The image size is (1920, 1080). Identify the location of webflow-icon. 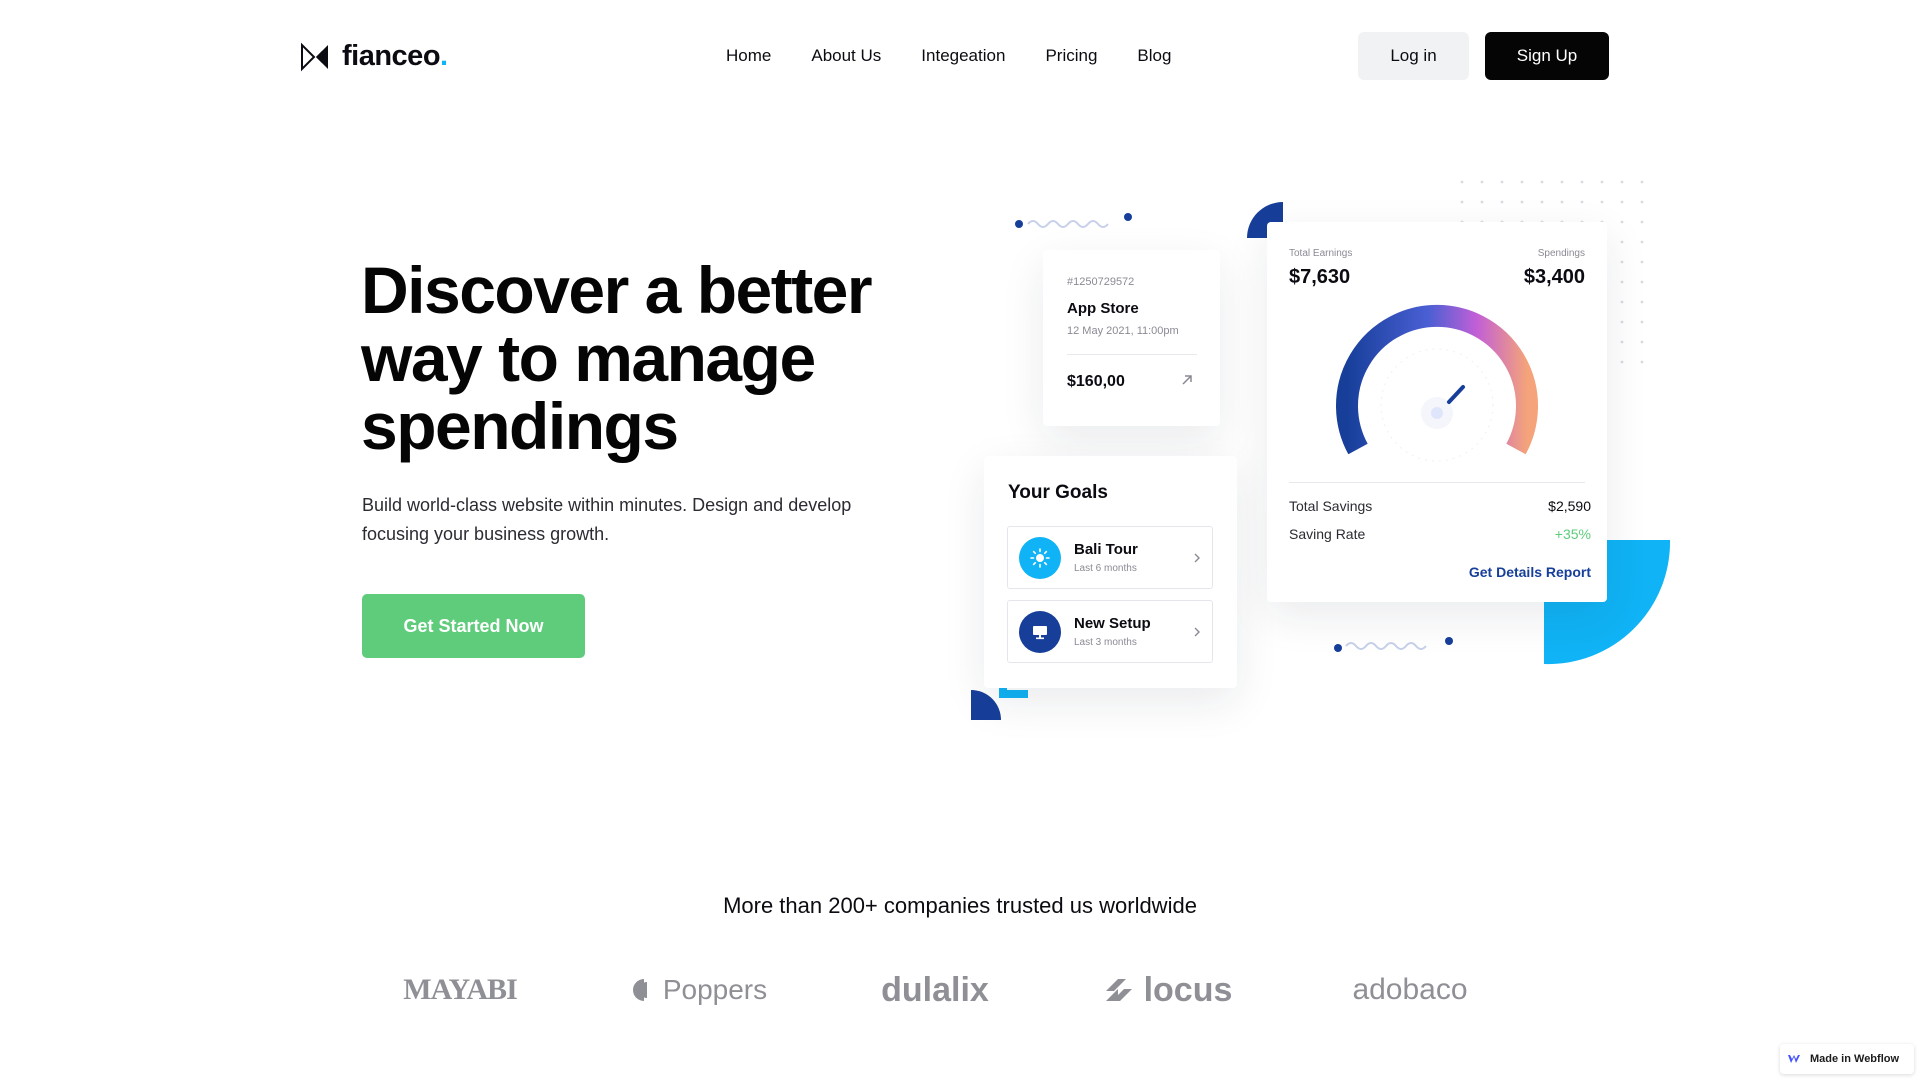
(1794, 1059).